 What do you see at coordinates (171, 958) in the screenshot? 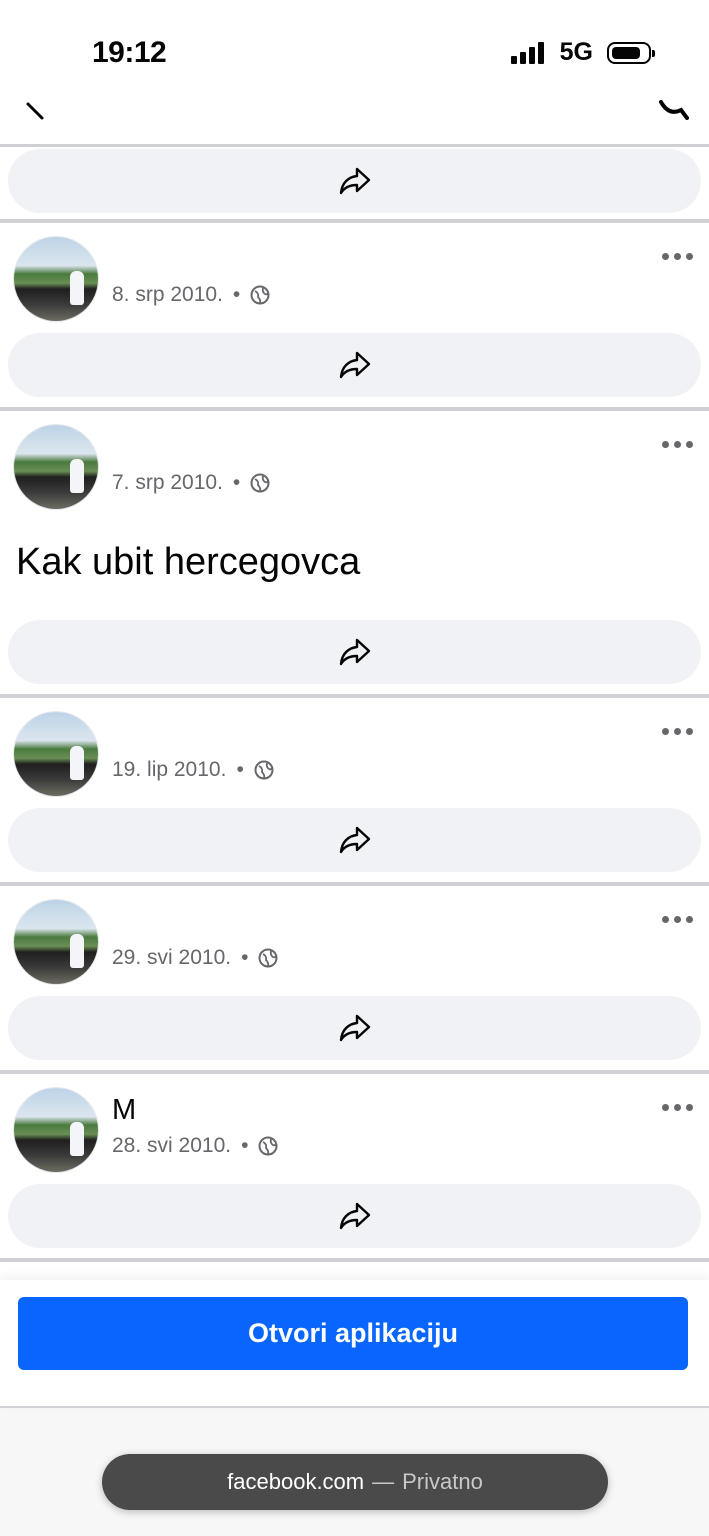
I see `post-date: 29. svi 2010.` at bounding box center [171, 958].